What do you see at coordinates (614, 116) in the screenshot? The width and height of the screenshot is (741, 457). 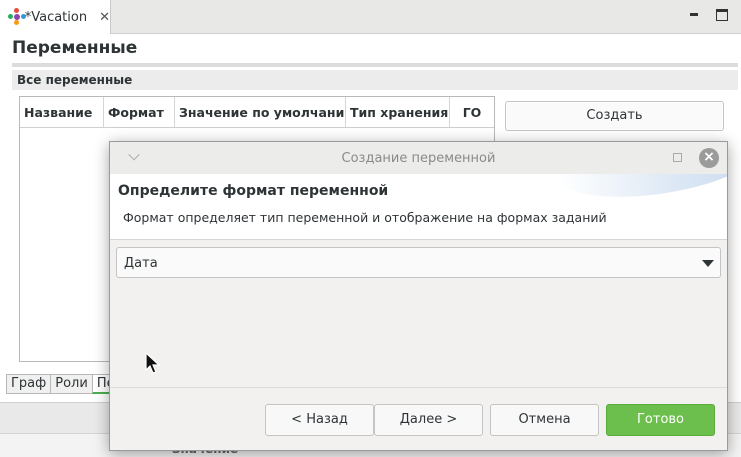 I see `create-button: Создать` at bounding box center [614, 116].